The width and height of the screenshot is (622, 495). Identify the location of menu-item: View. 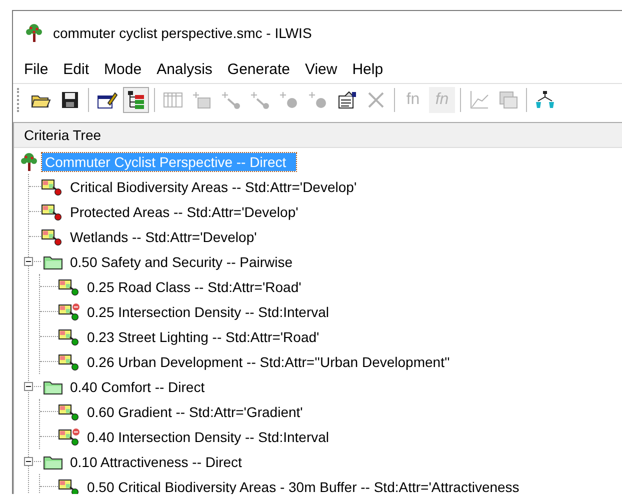
(322, 69).